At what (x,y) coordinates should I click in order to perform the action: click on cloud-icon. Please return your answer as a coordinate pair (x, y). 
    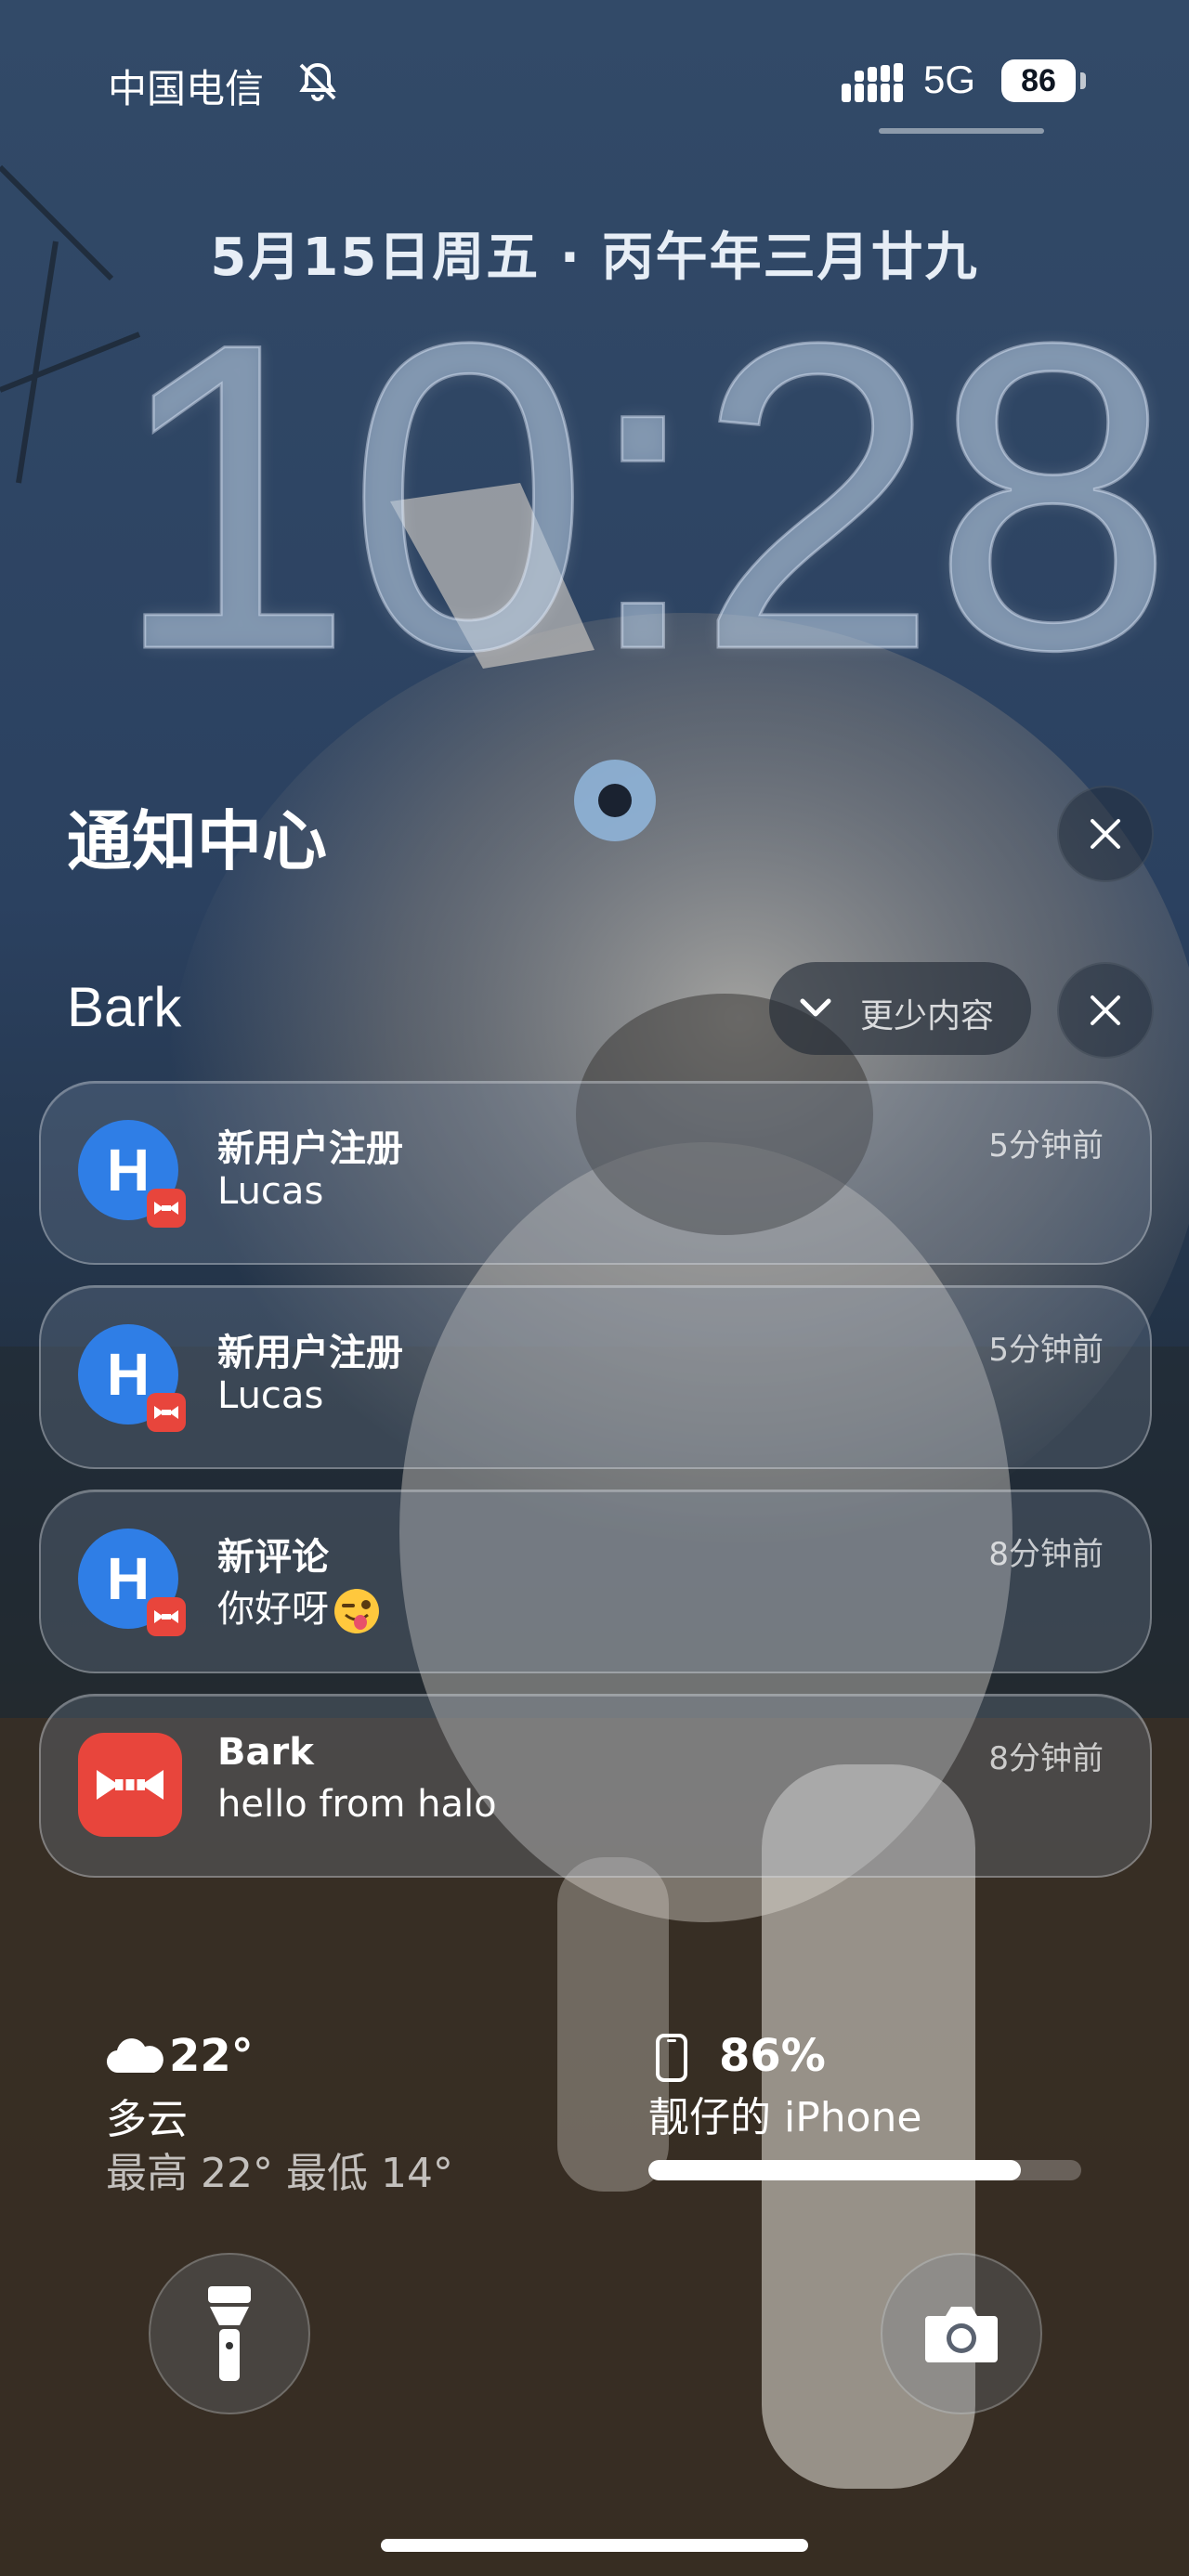
    Looking at the image, I should click on (134, 2056).